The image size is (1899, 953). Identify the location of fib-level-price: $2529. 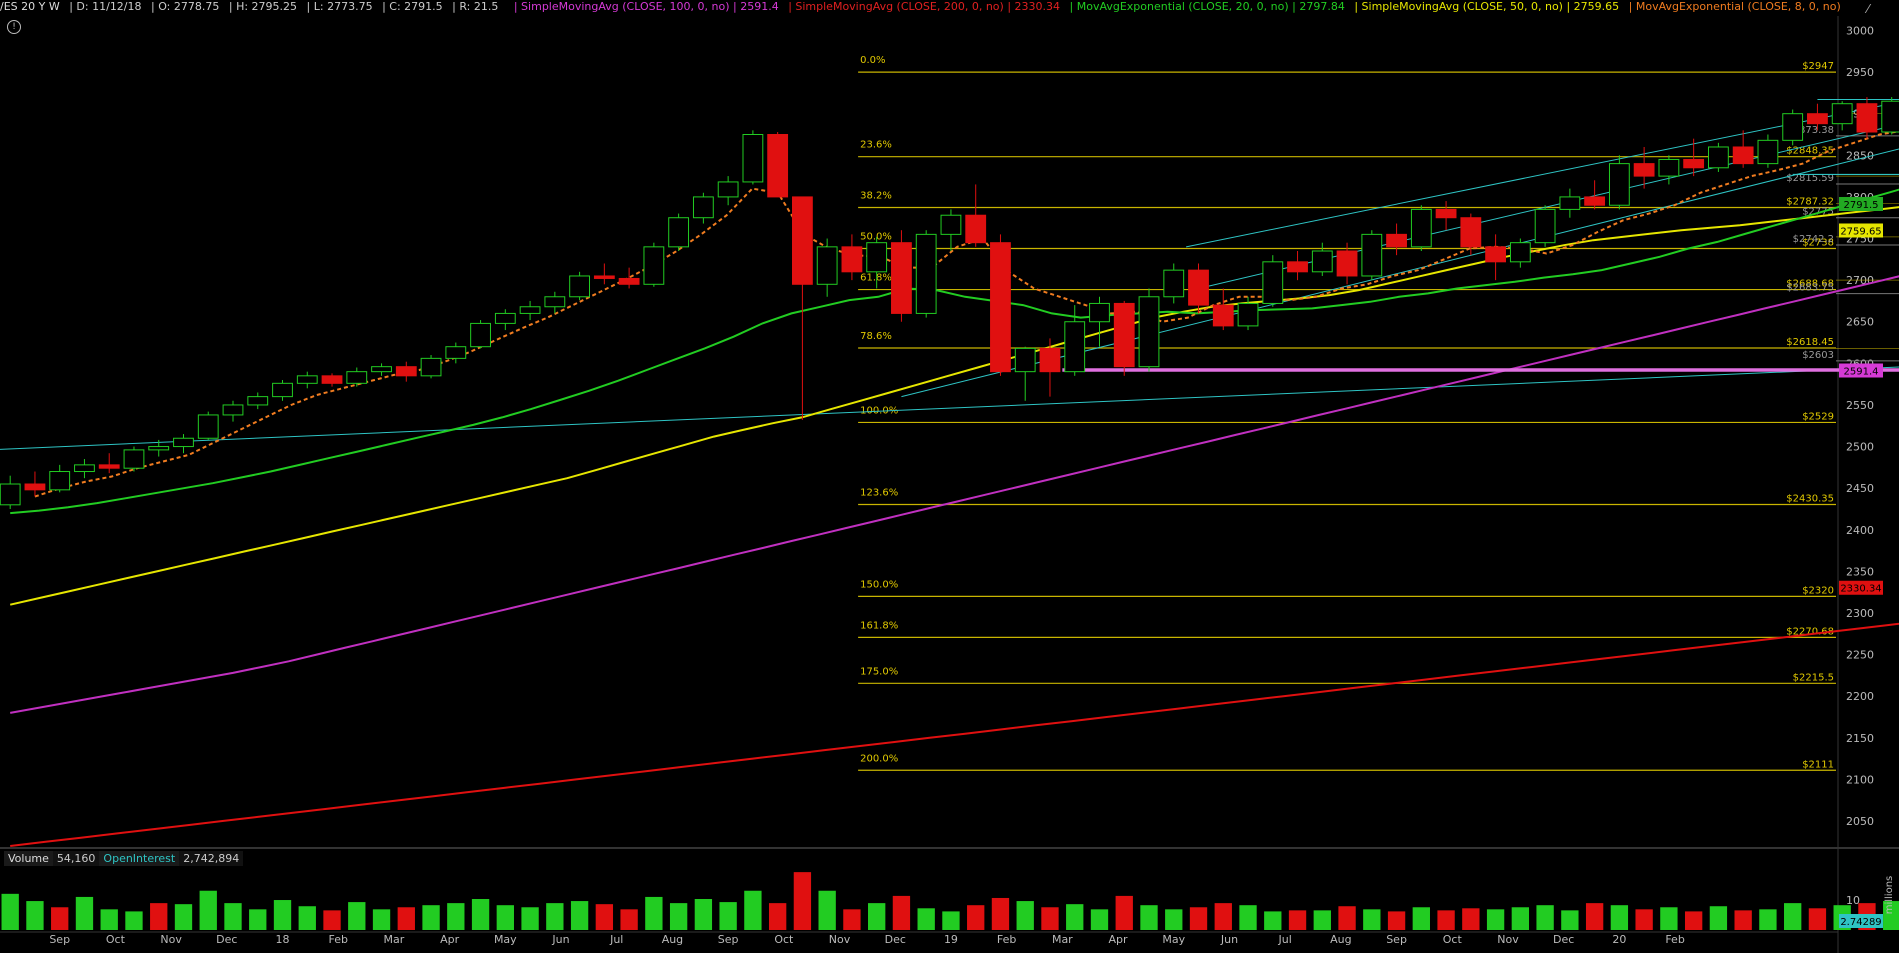
(1818, 416).